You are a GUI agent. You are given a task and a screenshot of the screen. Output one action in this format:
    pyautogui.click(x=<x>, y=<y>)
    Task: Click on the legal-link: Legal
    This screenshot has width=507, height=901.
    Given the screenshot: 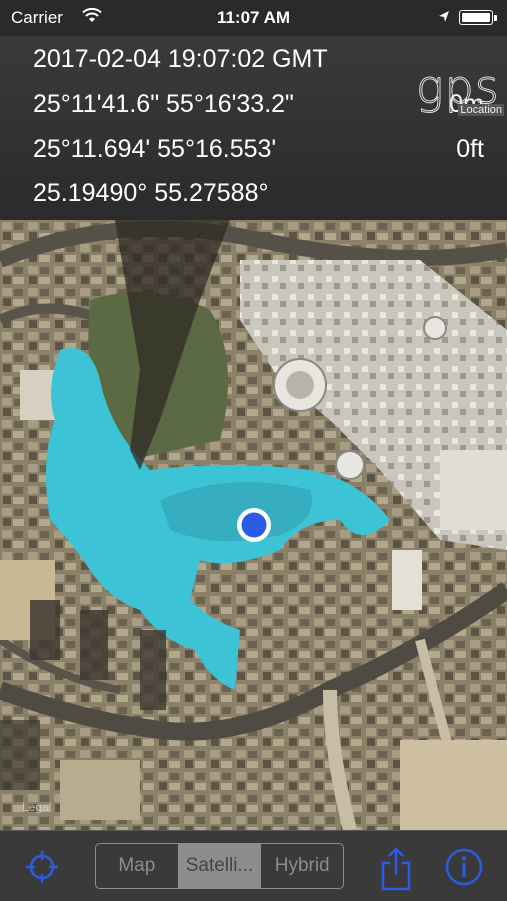 What is the action you would take?
    pyautogui.click(x=36, y=807)
    